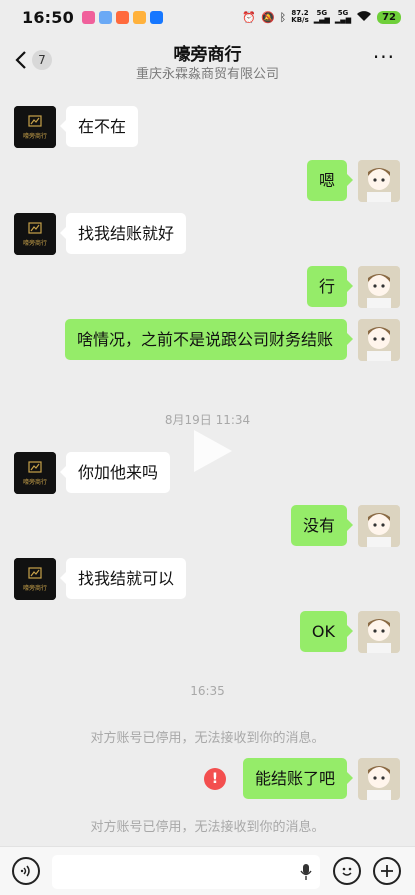  I want to click on status-time: 16:50, so click(48, 17).